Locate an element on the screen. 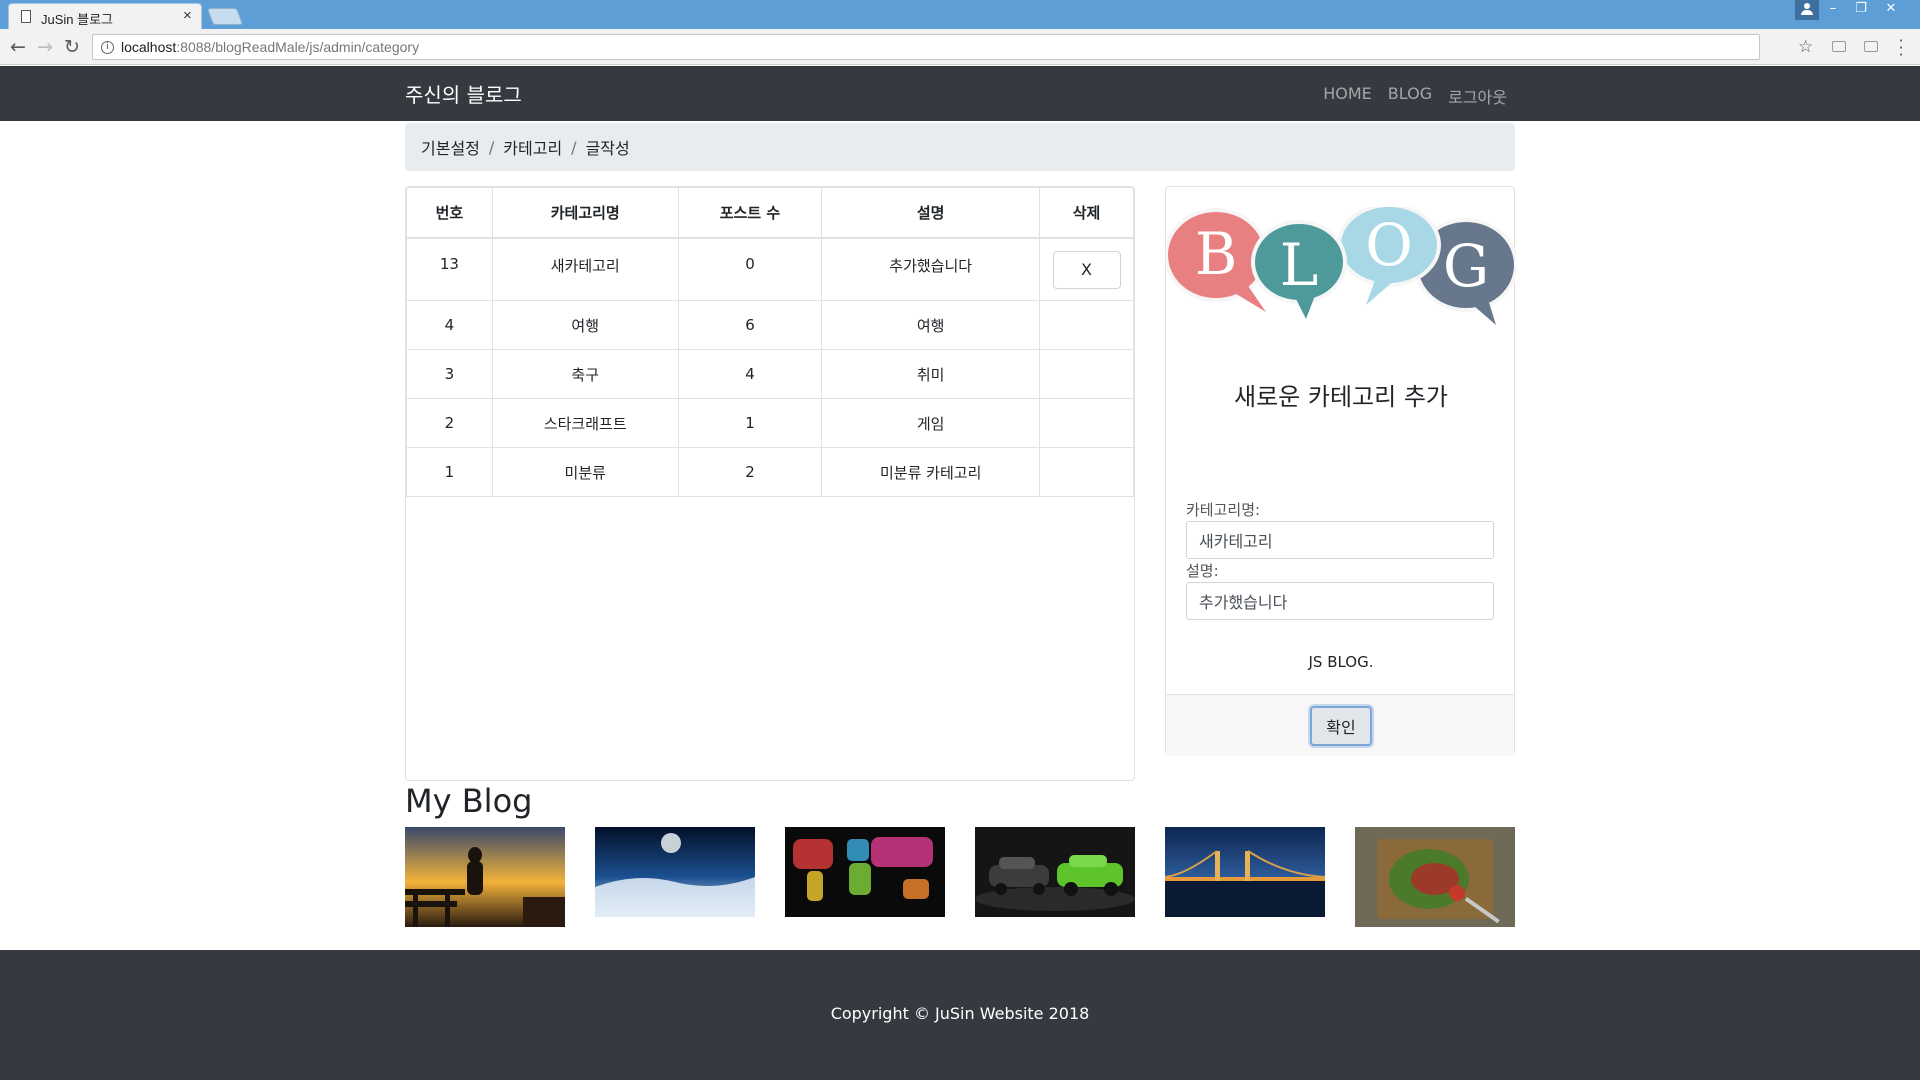 The width and height of the screenshot is (1920, 1080). add-category-card: B G O L 새로운 카테고리 추가 카테고리명: 설명: JS BLOG is located at coordinates (1340, 471).